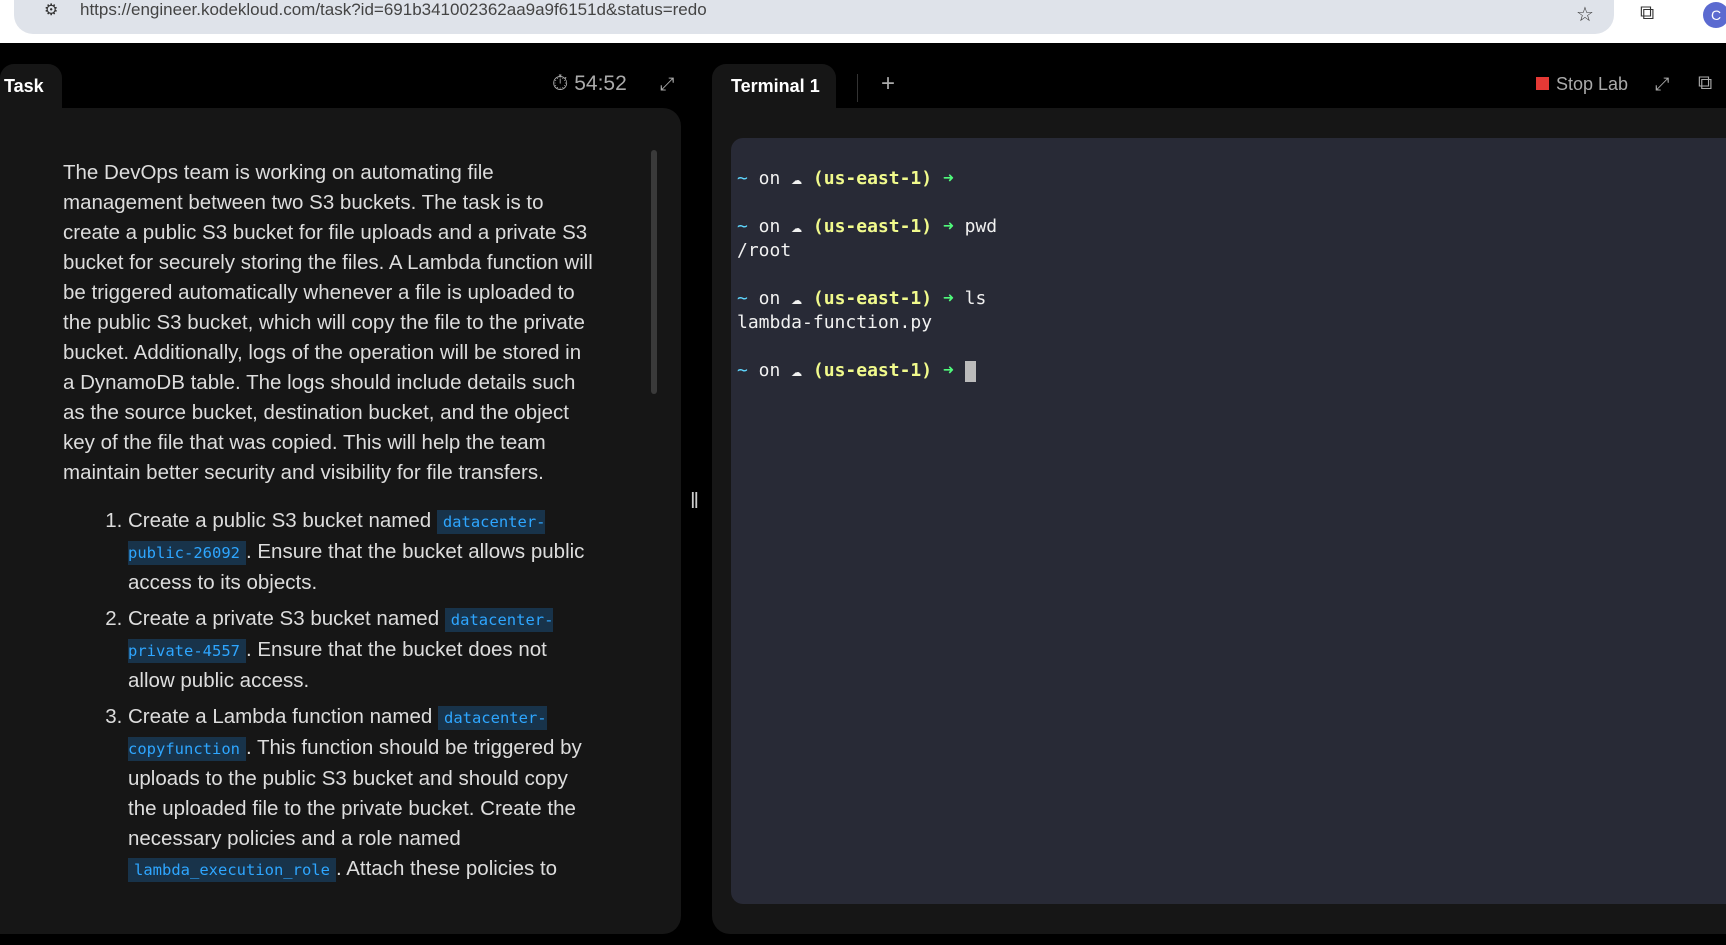  What do you see at coordinates (51, 10) in the screenshot?
I see `site-settings-icon: ⚙` at bounding box center [51, 10].